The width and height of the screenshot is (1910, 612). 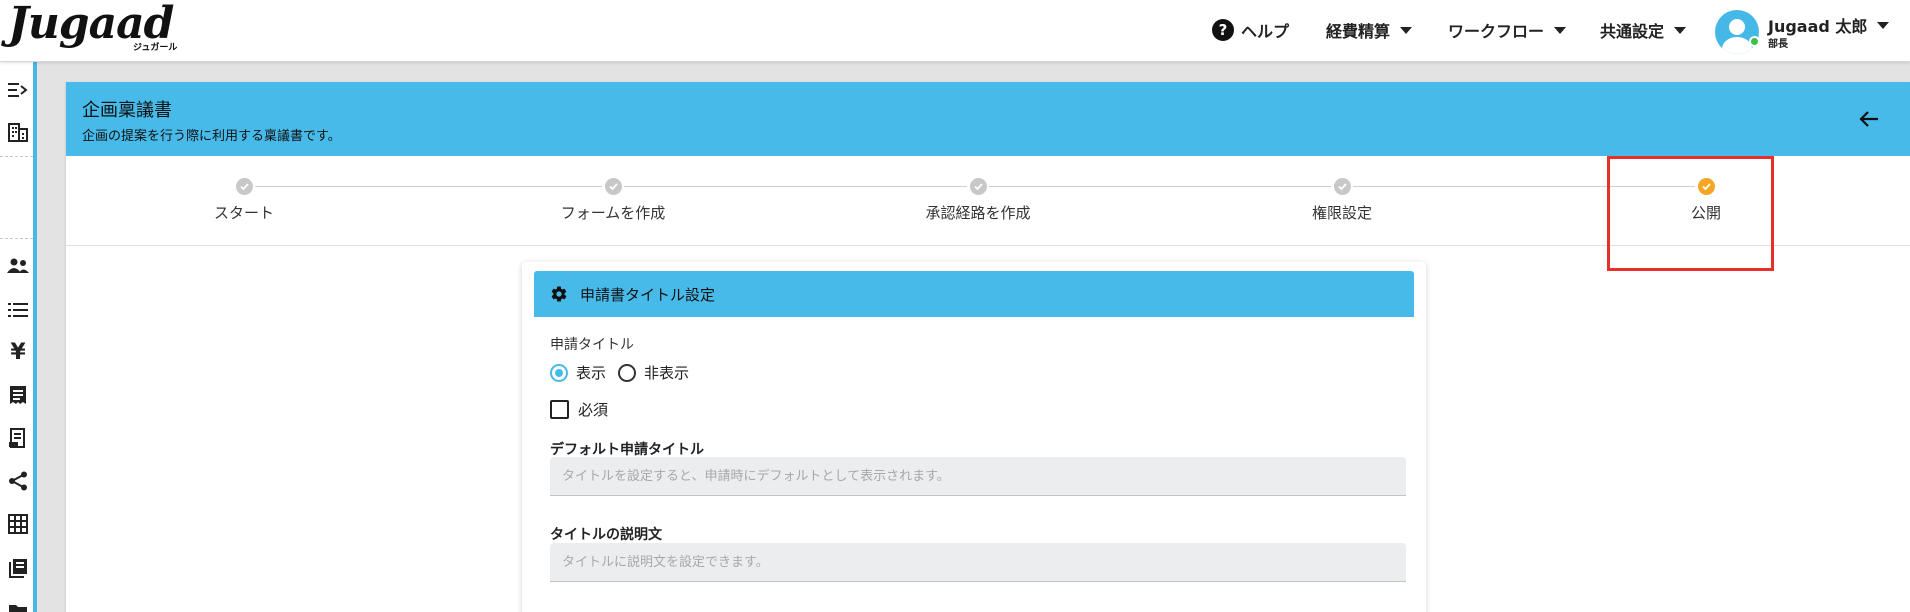 What do you see at coordinates (1265, 31) in the screenshot?
I see `help-label: ヘルプ` at bounding box center [1265, 31].